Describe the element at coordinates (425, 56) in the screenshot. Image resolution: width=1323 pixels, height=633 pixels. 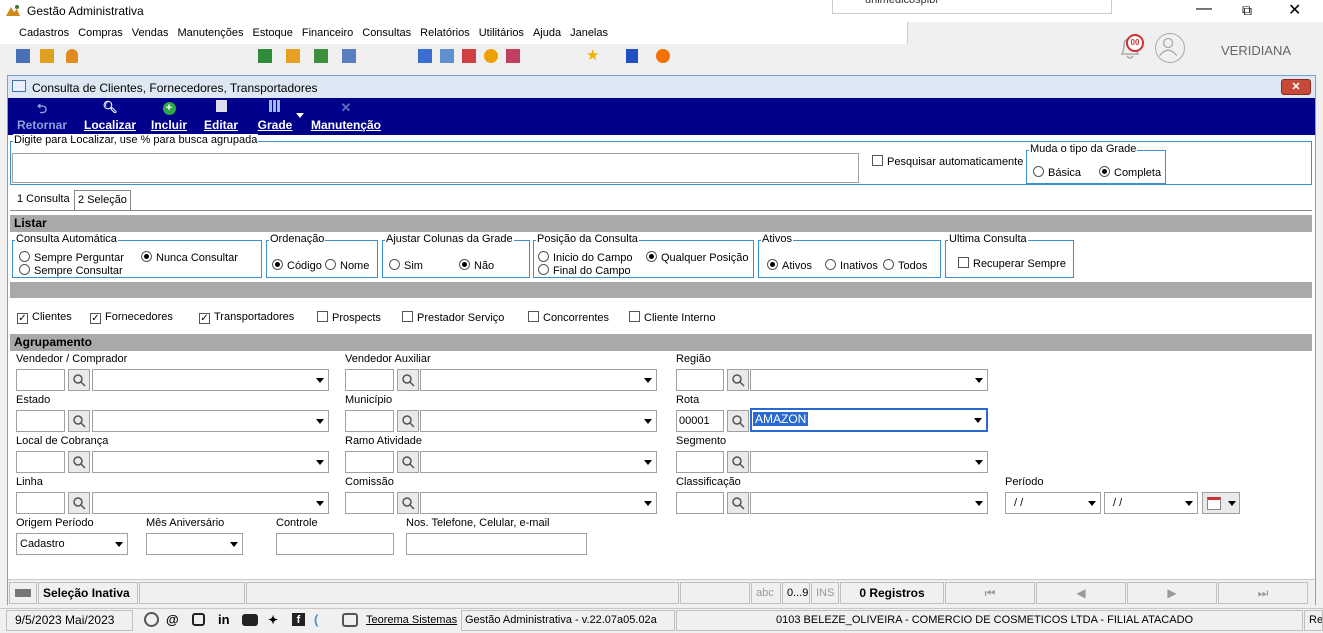
I see `calc-icon` at that location.